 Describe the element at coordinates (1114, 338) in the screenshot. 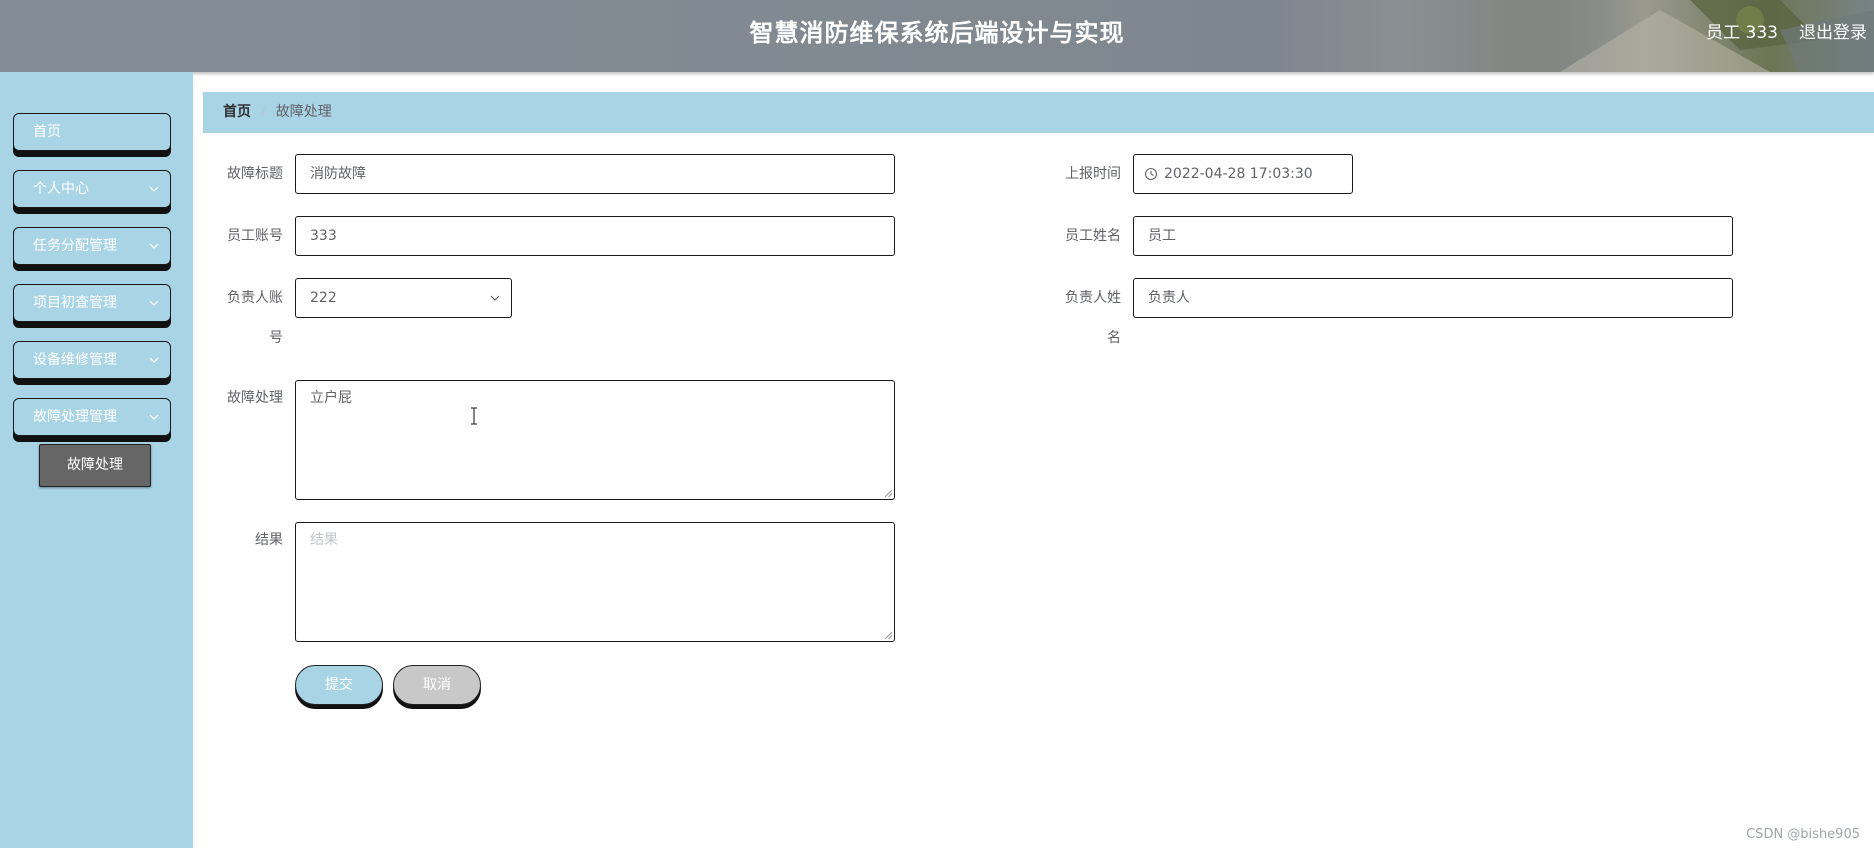

I see `manager-name-label-line2: 名` at that location.